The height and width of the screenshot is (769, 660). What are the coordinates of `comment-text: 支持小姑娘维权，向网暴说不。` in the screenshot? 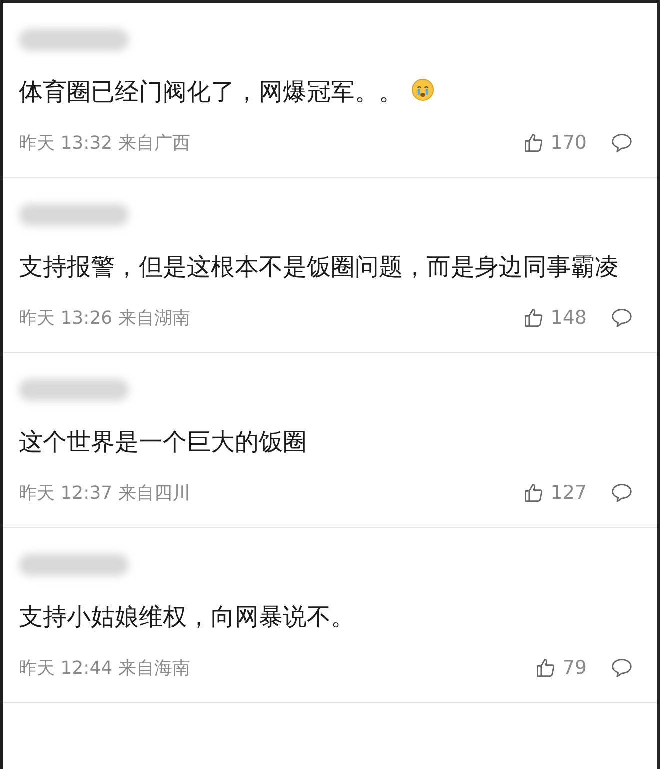 It's located at (187, 617).